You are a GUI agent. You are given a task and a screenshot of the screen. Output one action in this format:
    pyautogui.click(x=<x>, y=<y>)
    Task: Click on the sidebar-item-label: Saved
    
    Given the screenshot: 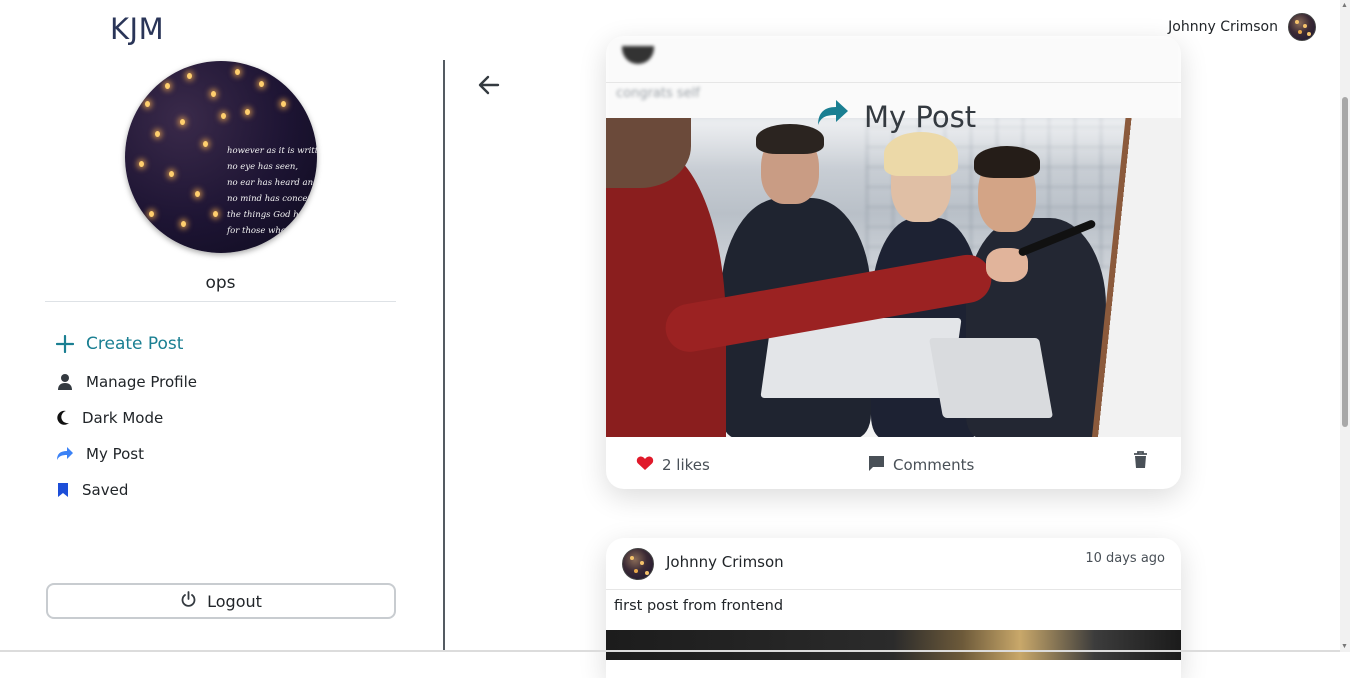 What is the action you would take?
    pyautogui.click(x=105, y=490)
    